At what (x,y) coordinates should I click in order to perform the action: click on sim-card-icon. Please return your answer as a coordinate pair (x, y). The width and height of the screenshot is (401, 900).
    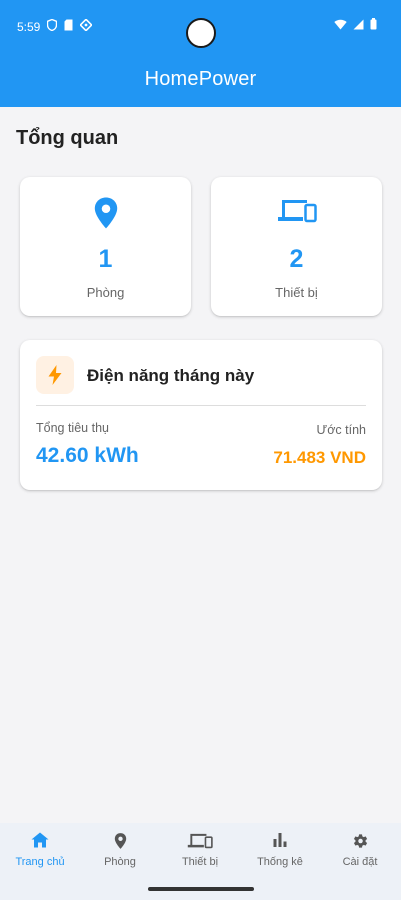
    Looking at the image, I should click on (68, 25).